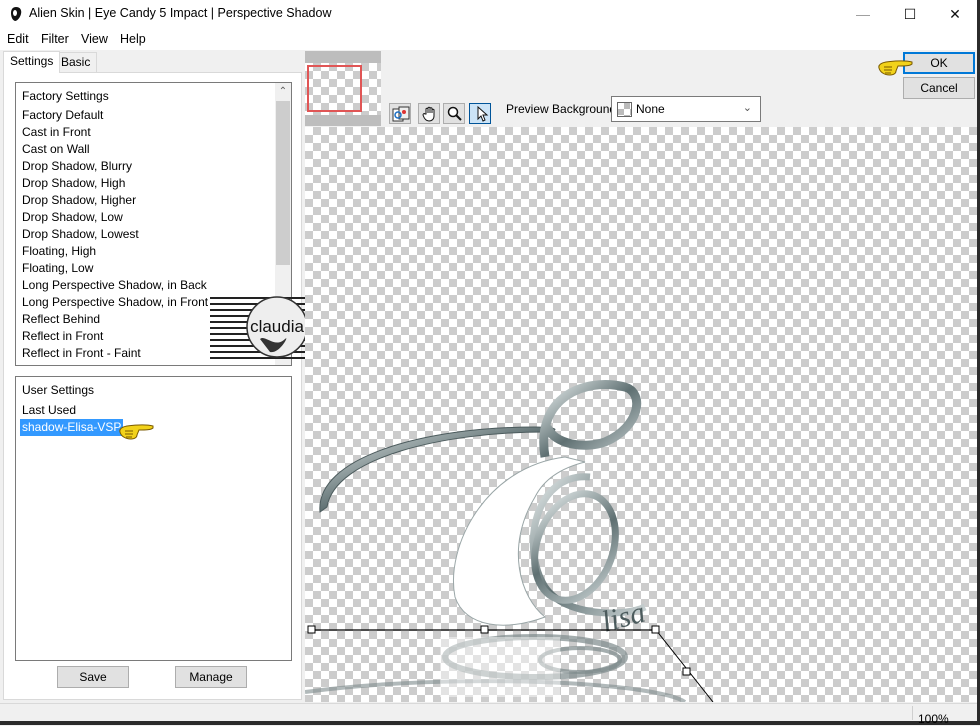  I want to click on transparency-swatch-icon, so click(624, 109).